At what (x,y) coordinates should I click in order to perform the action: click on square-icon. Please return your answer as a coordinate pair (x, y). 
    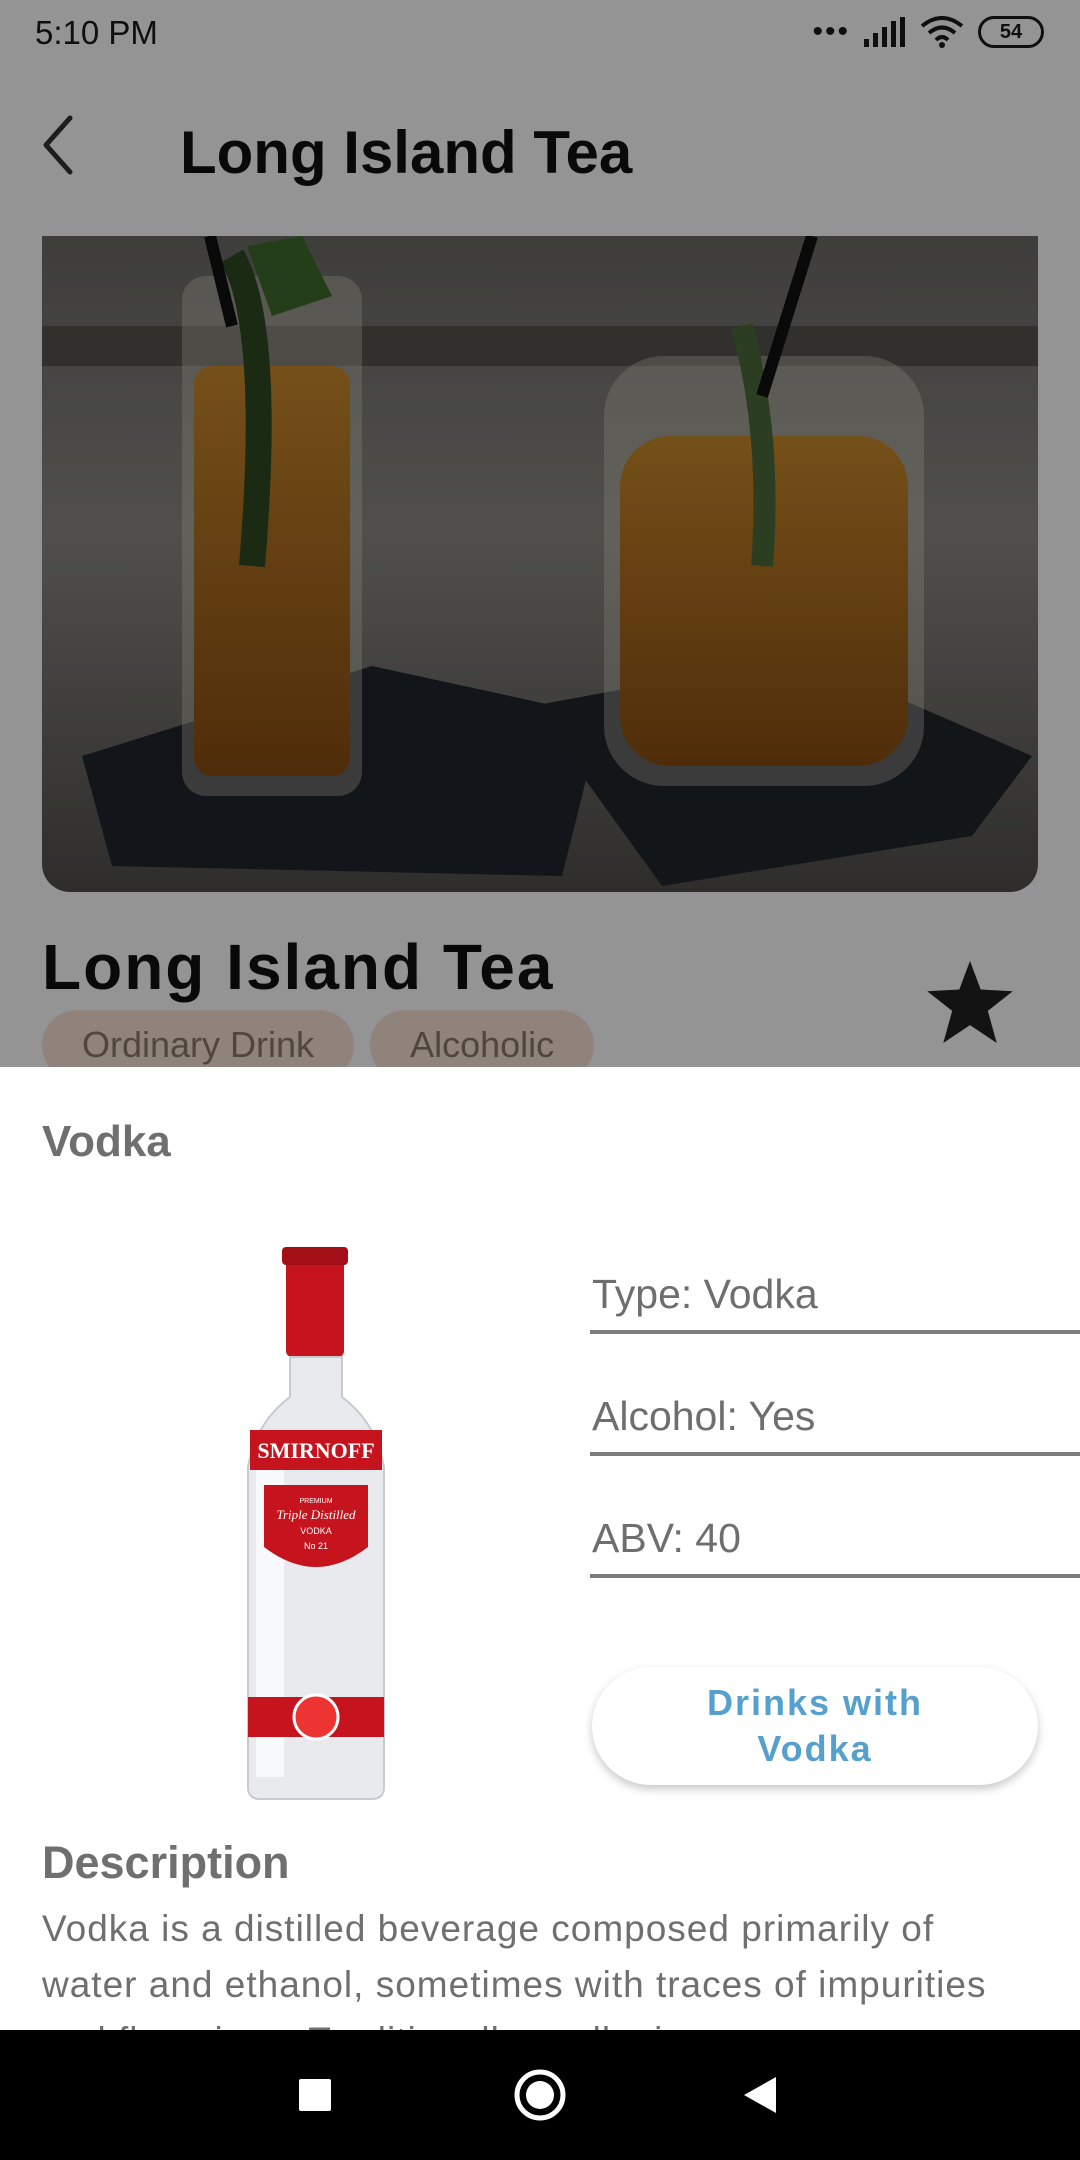
    Looking at the image, I should click on (315, 2095).